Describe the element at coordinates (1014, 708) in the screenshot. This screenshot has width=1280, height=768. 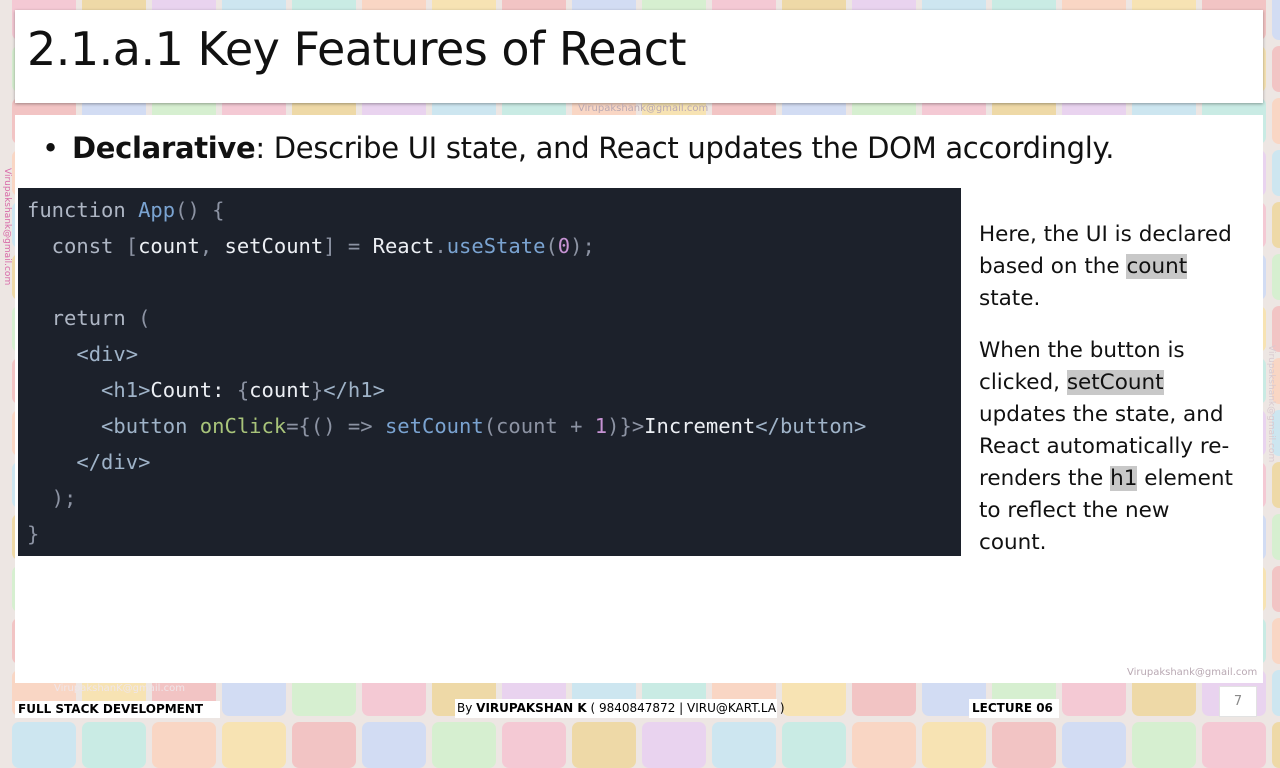
I see `footer-lecture: LECTURE 06` at that location.